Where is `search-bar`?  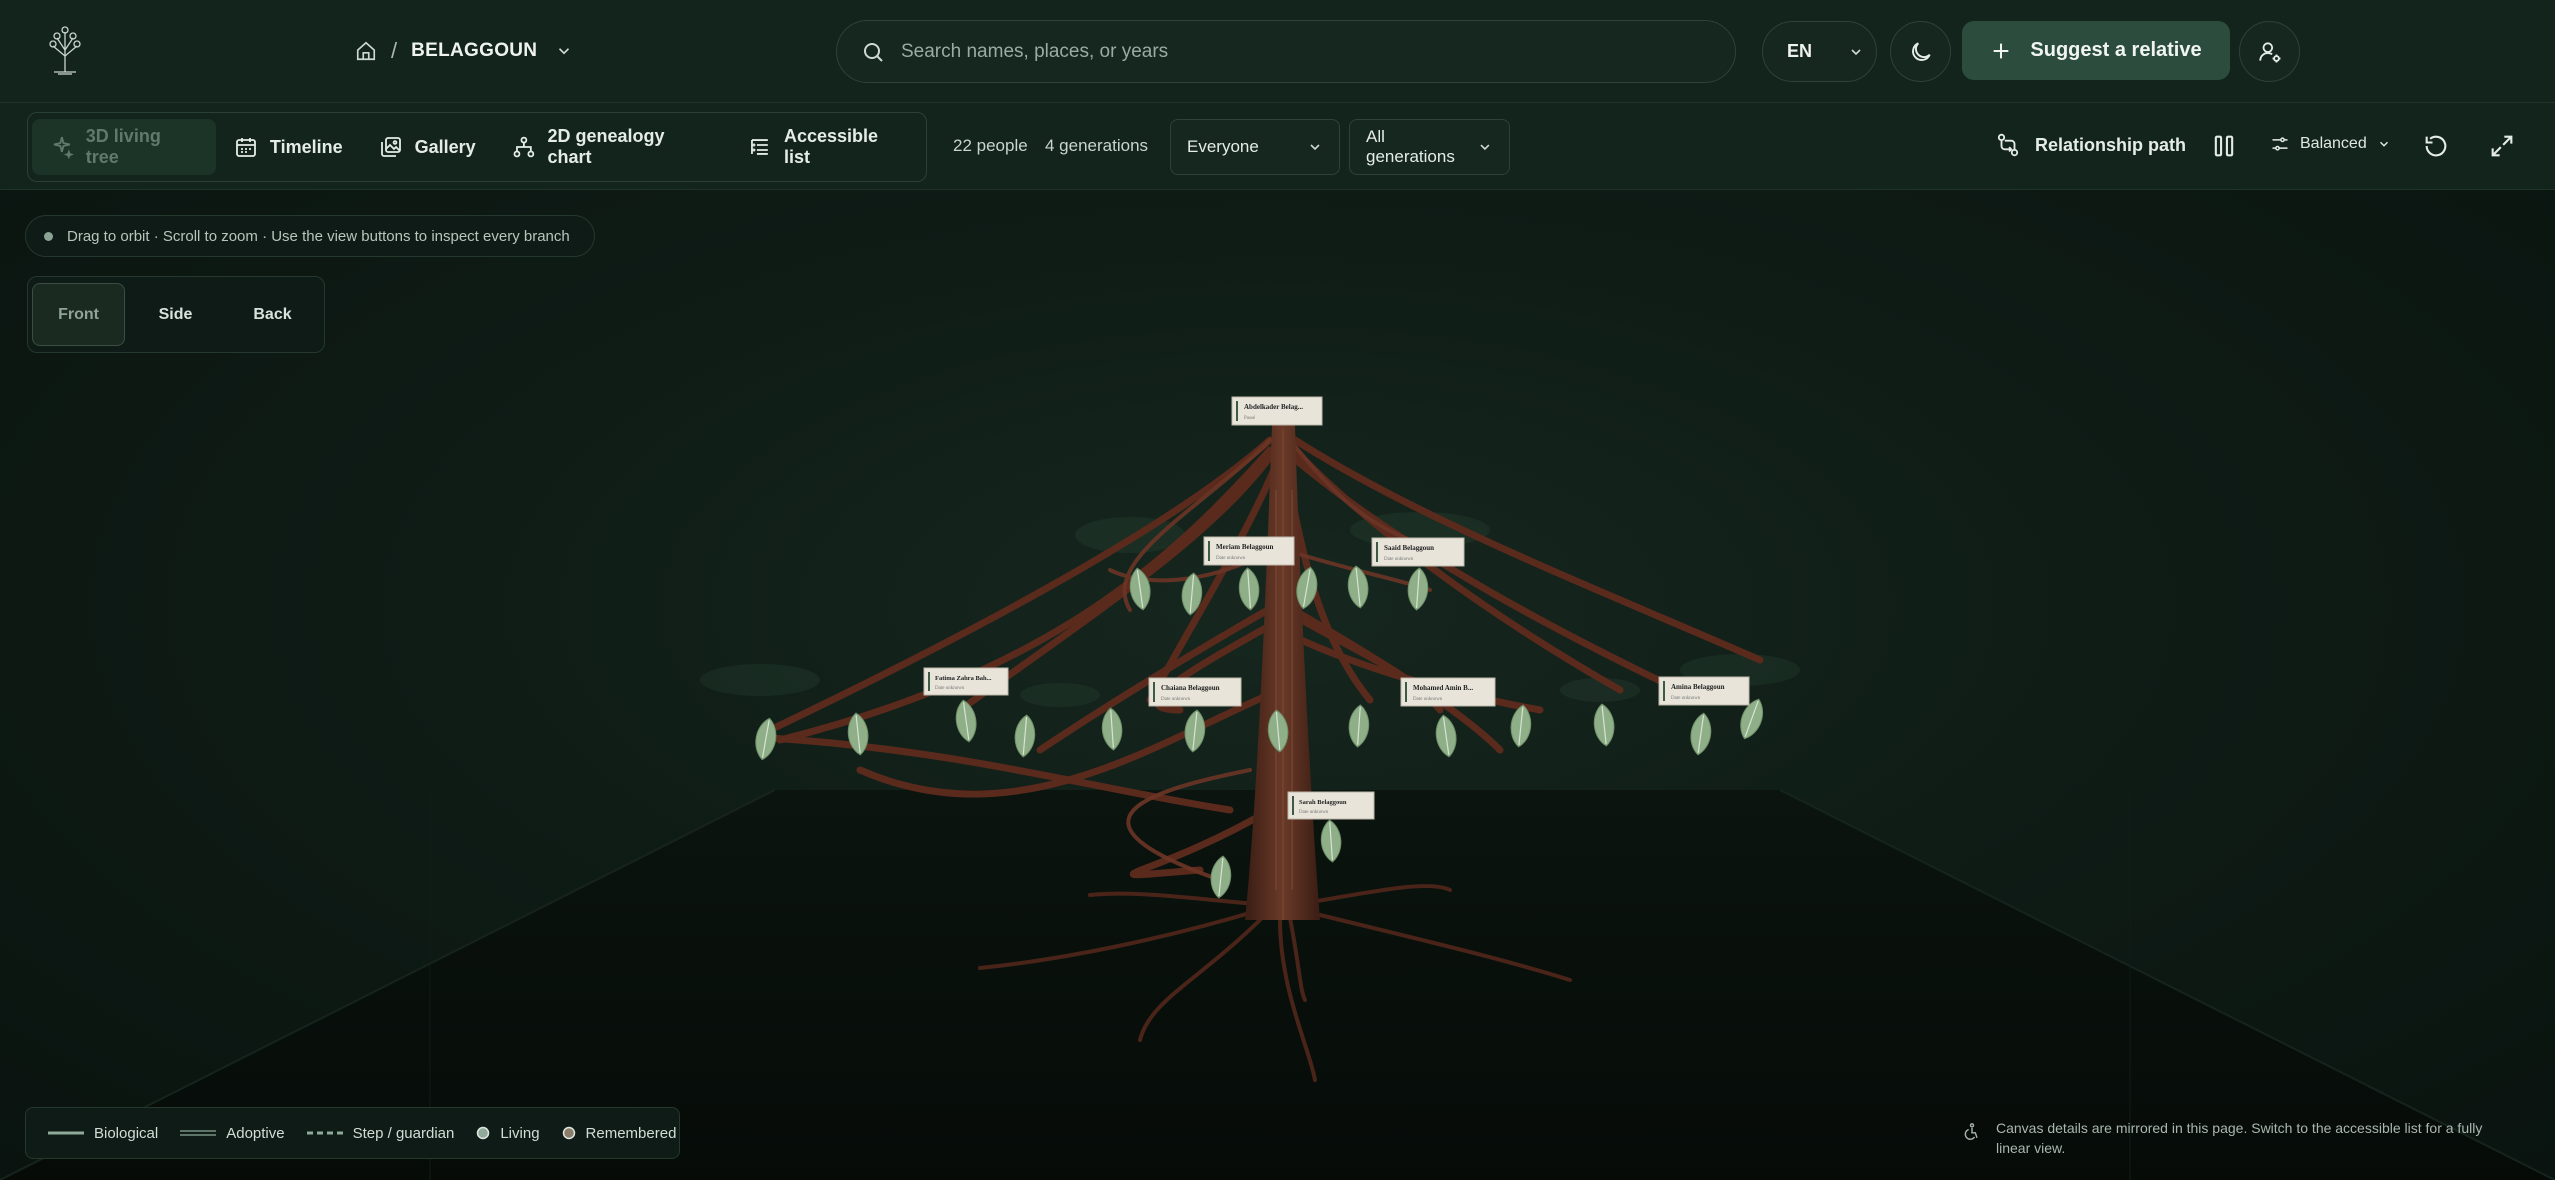
search-bar is located at coordinates (1286, 51).